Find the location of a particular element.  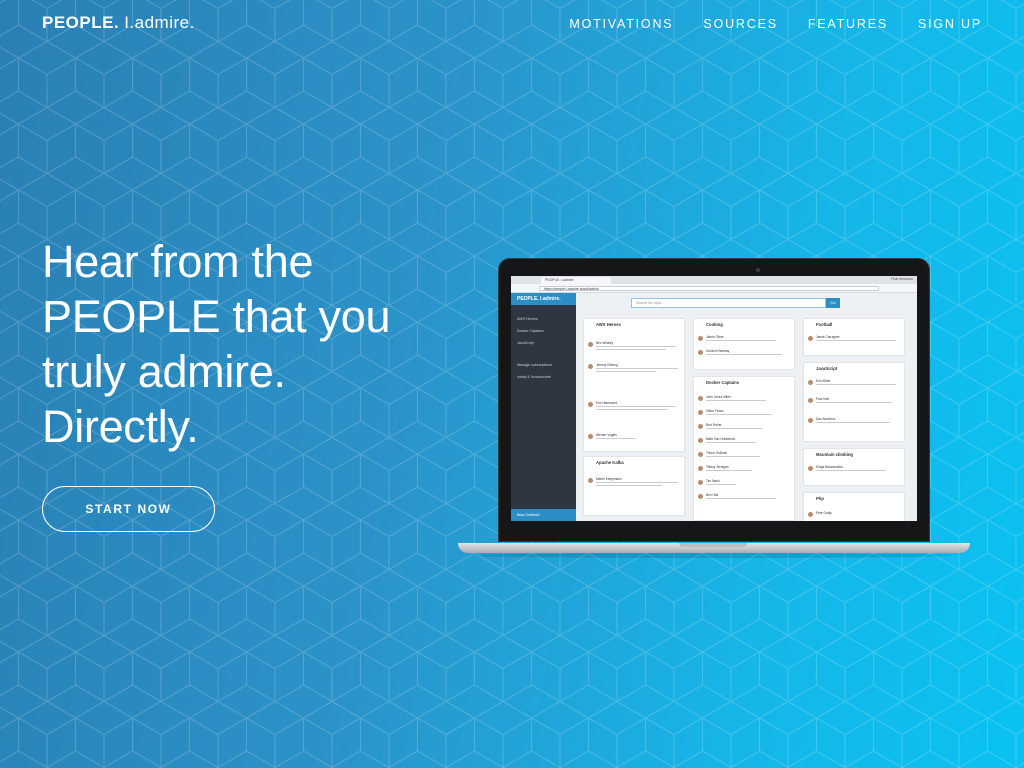

headline-line: PEOPLE that you is located at coordinates (216, 316).